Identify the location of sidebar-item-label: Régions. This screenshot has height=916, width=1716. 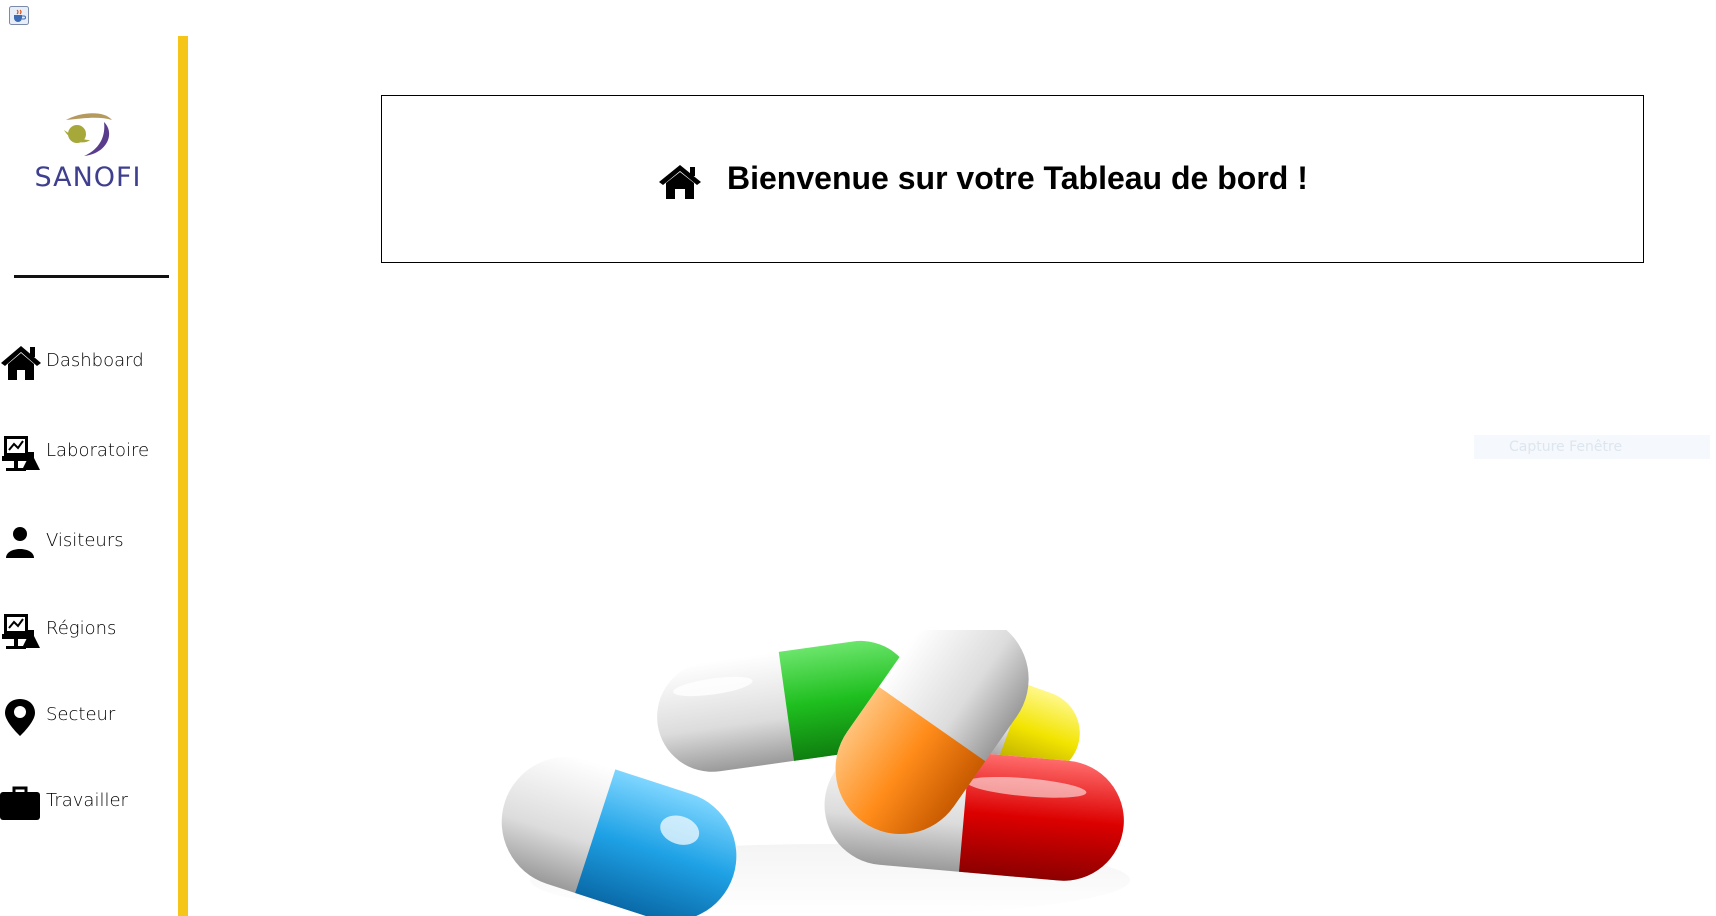
(81, 628).